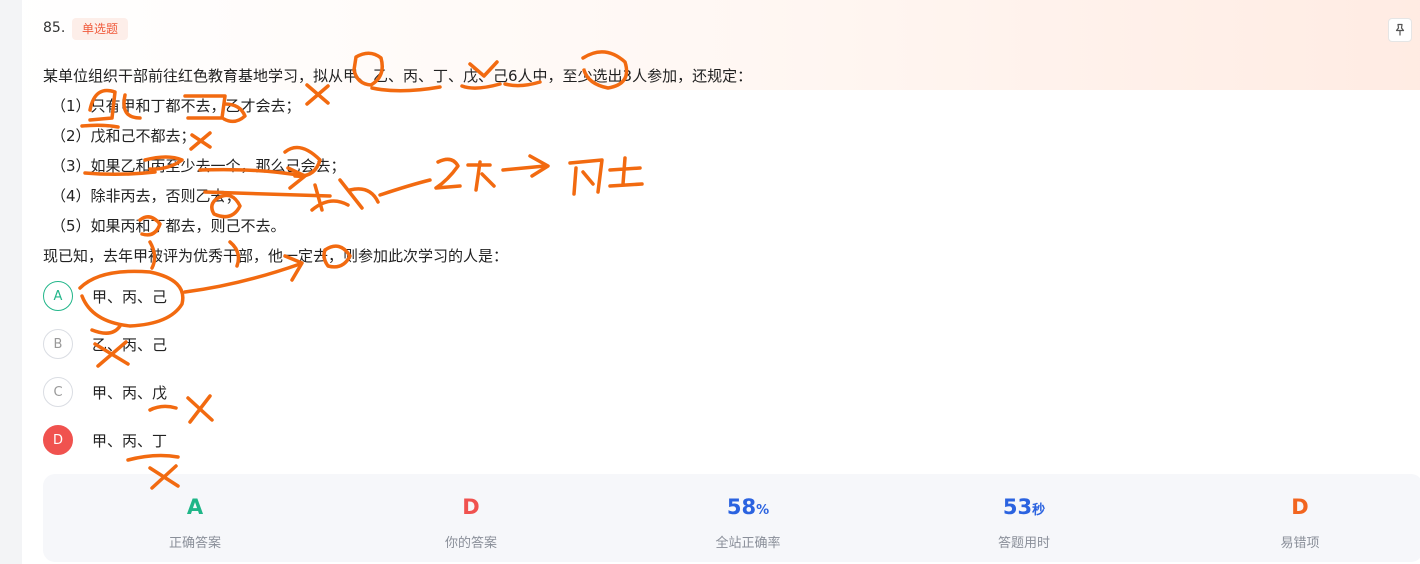  Describe the element at coordinates (198, 166) in the screenshot. I see `condition-3: （3）如果乙和丙至少去一个，那么己会去；` at that location.